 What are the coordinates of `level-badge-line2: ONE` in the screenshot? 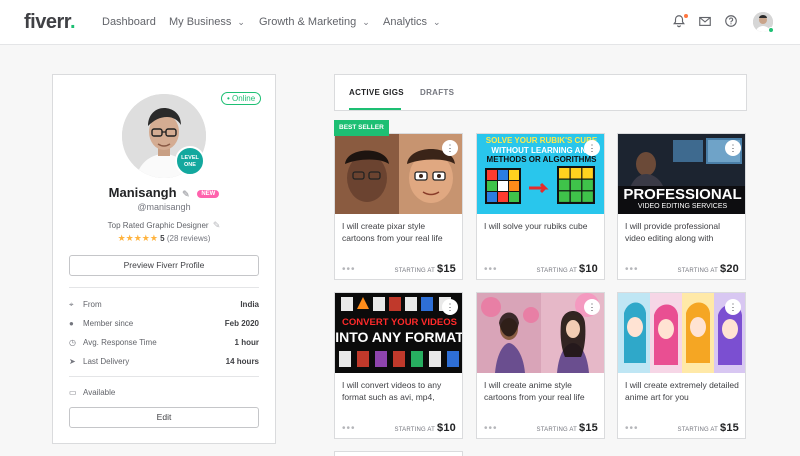 It's located at (190, 165).